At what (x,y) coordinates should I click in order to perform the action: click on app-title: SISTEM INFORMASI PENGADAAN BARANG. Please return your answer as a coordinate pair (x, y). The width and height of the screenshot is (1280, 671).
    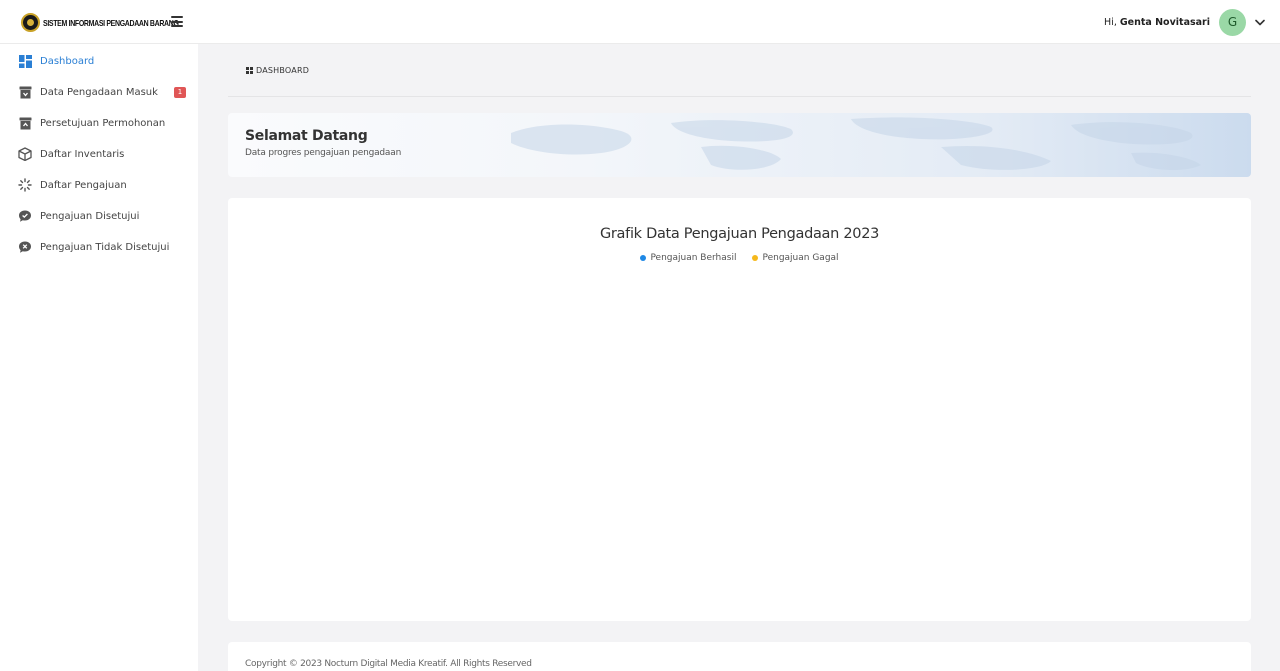
    Looking at the image, I should click on (111, 22).